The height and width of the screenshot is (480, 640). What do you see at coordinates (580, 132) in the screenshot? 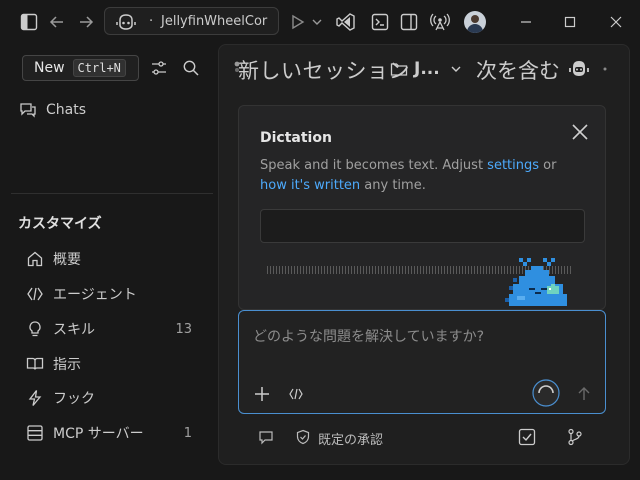
I see `dictation-close-icon` at bounding box center [580, 132].